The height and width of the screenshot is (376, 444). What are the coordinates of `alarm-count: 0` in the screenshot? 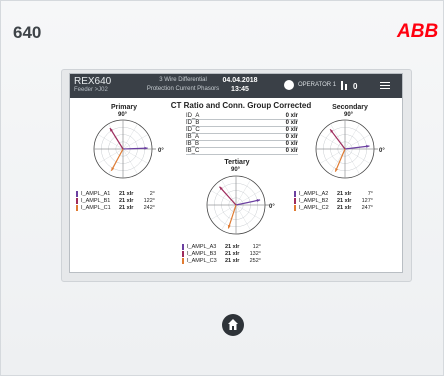 It's located at (355, 86).